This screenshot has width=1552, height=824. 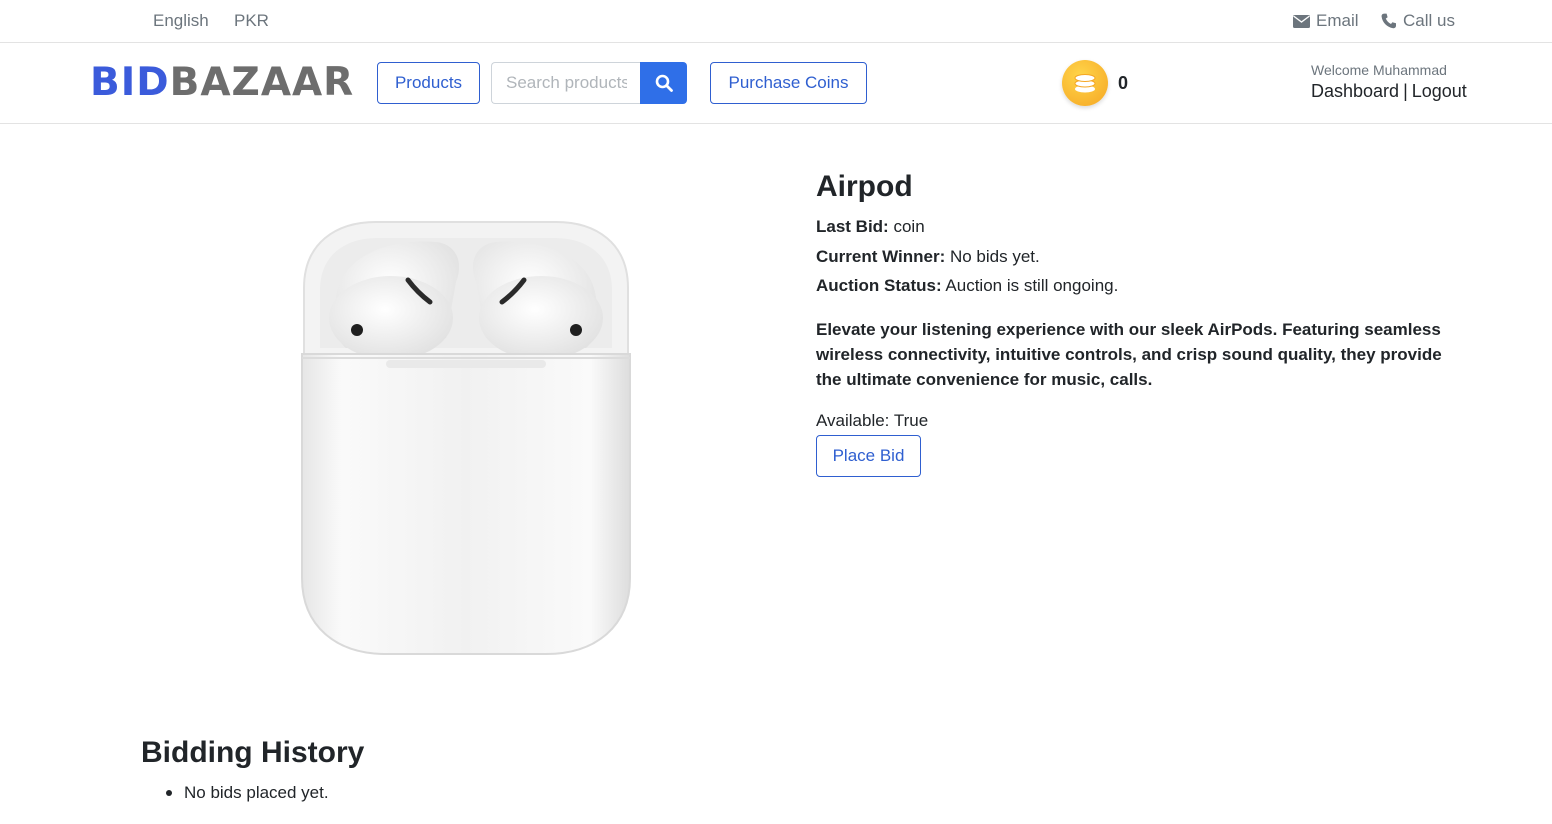 I want to click on site-logo: BIDBAZAAR, so click(x=222, y=83).